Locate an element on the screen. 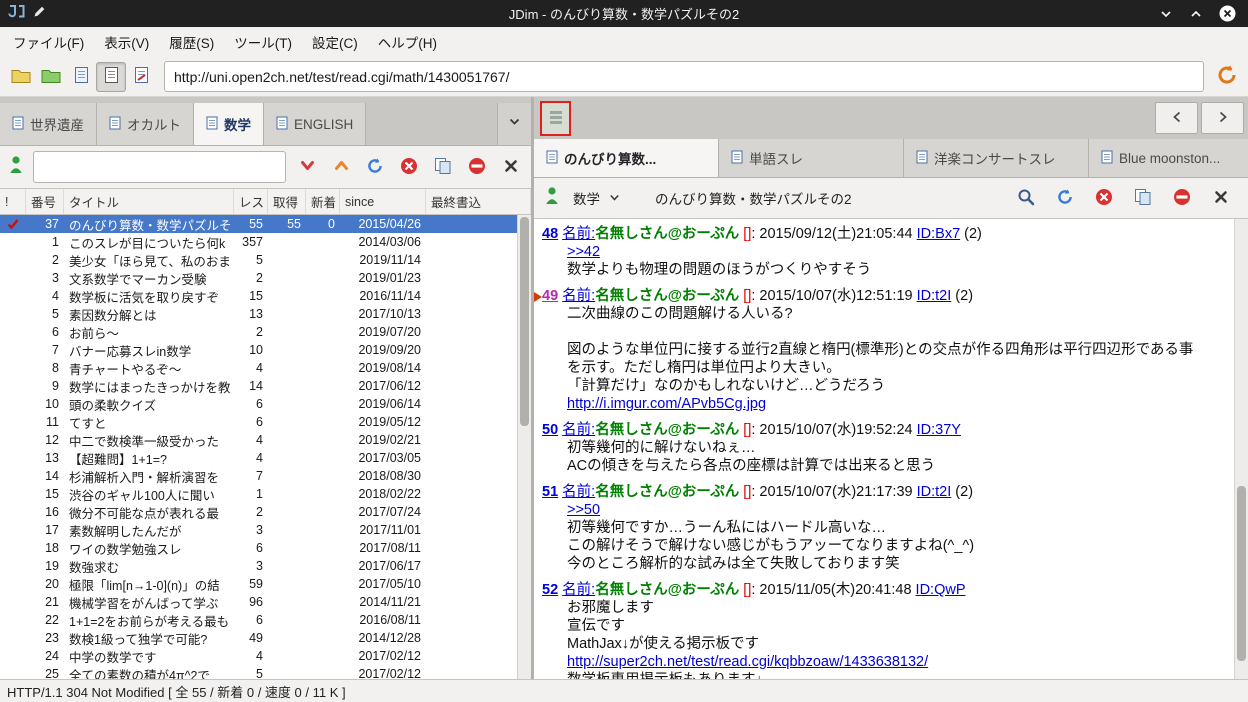 The width and height of the screenshot is (1248, 702). thread-list-row: 19 数強求む 3 2017/06/17 is located at coordinates (259, 566).